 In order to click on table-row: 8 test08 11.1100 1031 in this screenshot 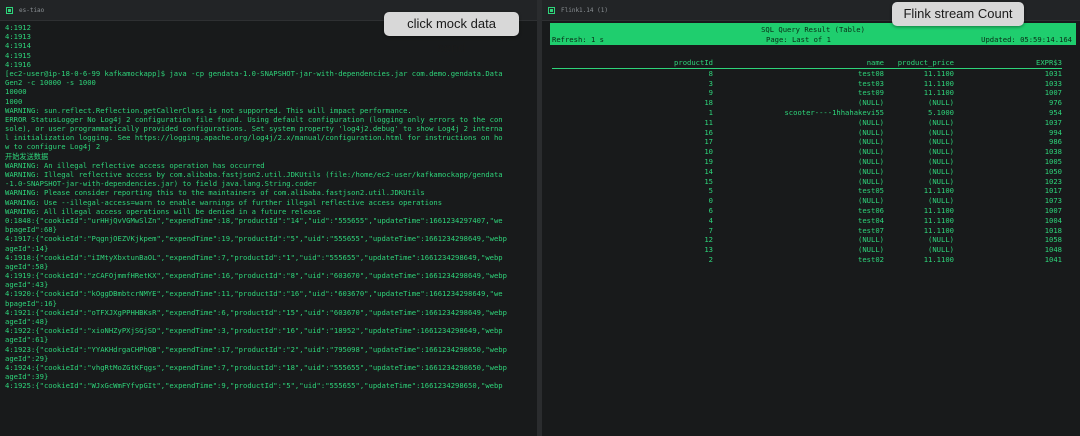, I will do `click(807, 73)`.